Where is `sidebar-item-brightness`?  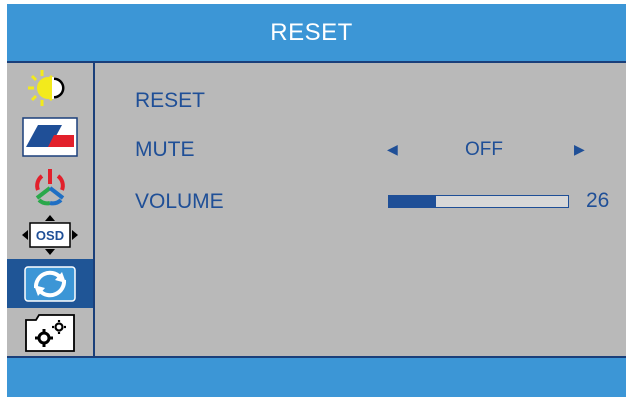
sidebar-item-brightness is located at coordinates (50, 87).